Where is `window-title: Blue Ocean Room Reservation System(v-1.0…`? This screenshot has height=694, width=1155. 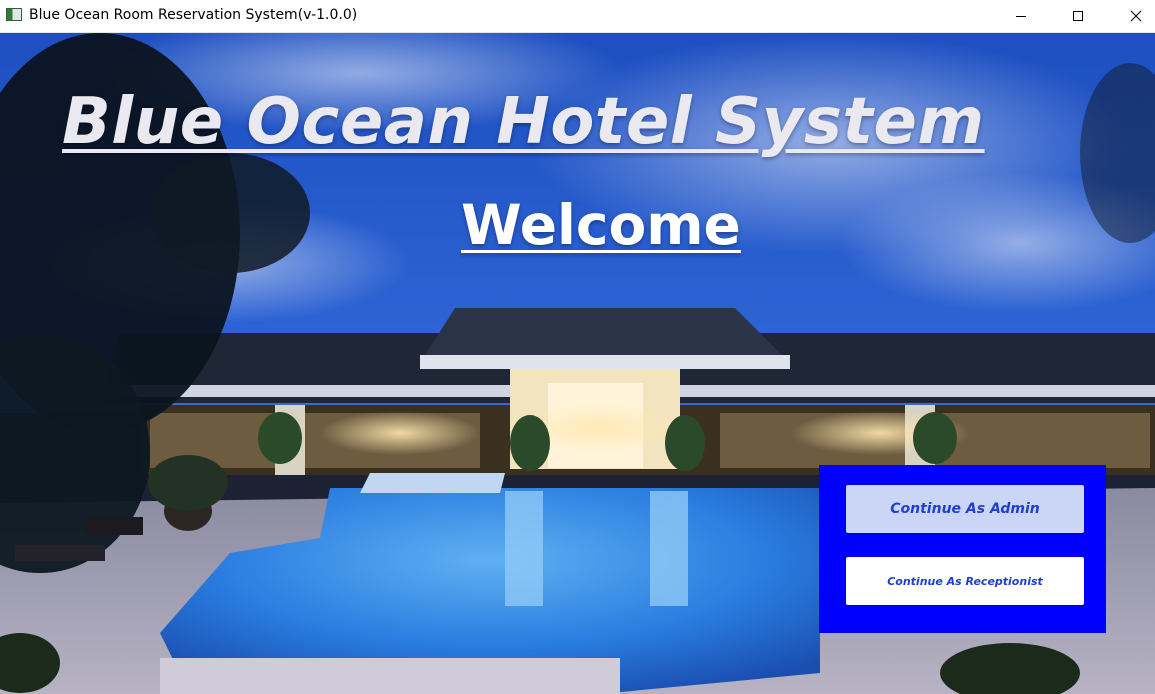 window-title: Blue Ocean Room Reservation System(v-1.0… is located at coordinates (193, 15).